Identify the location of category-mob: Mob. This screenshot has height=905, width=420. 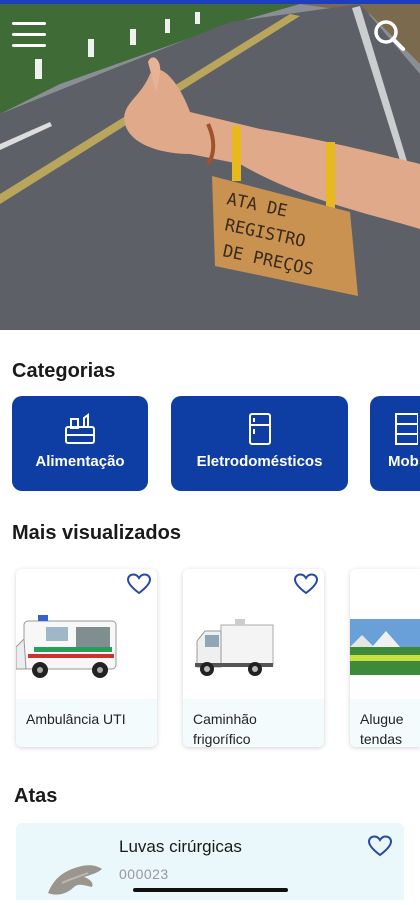
(395, 443).